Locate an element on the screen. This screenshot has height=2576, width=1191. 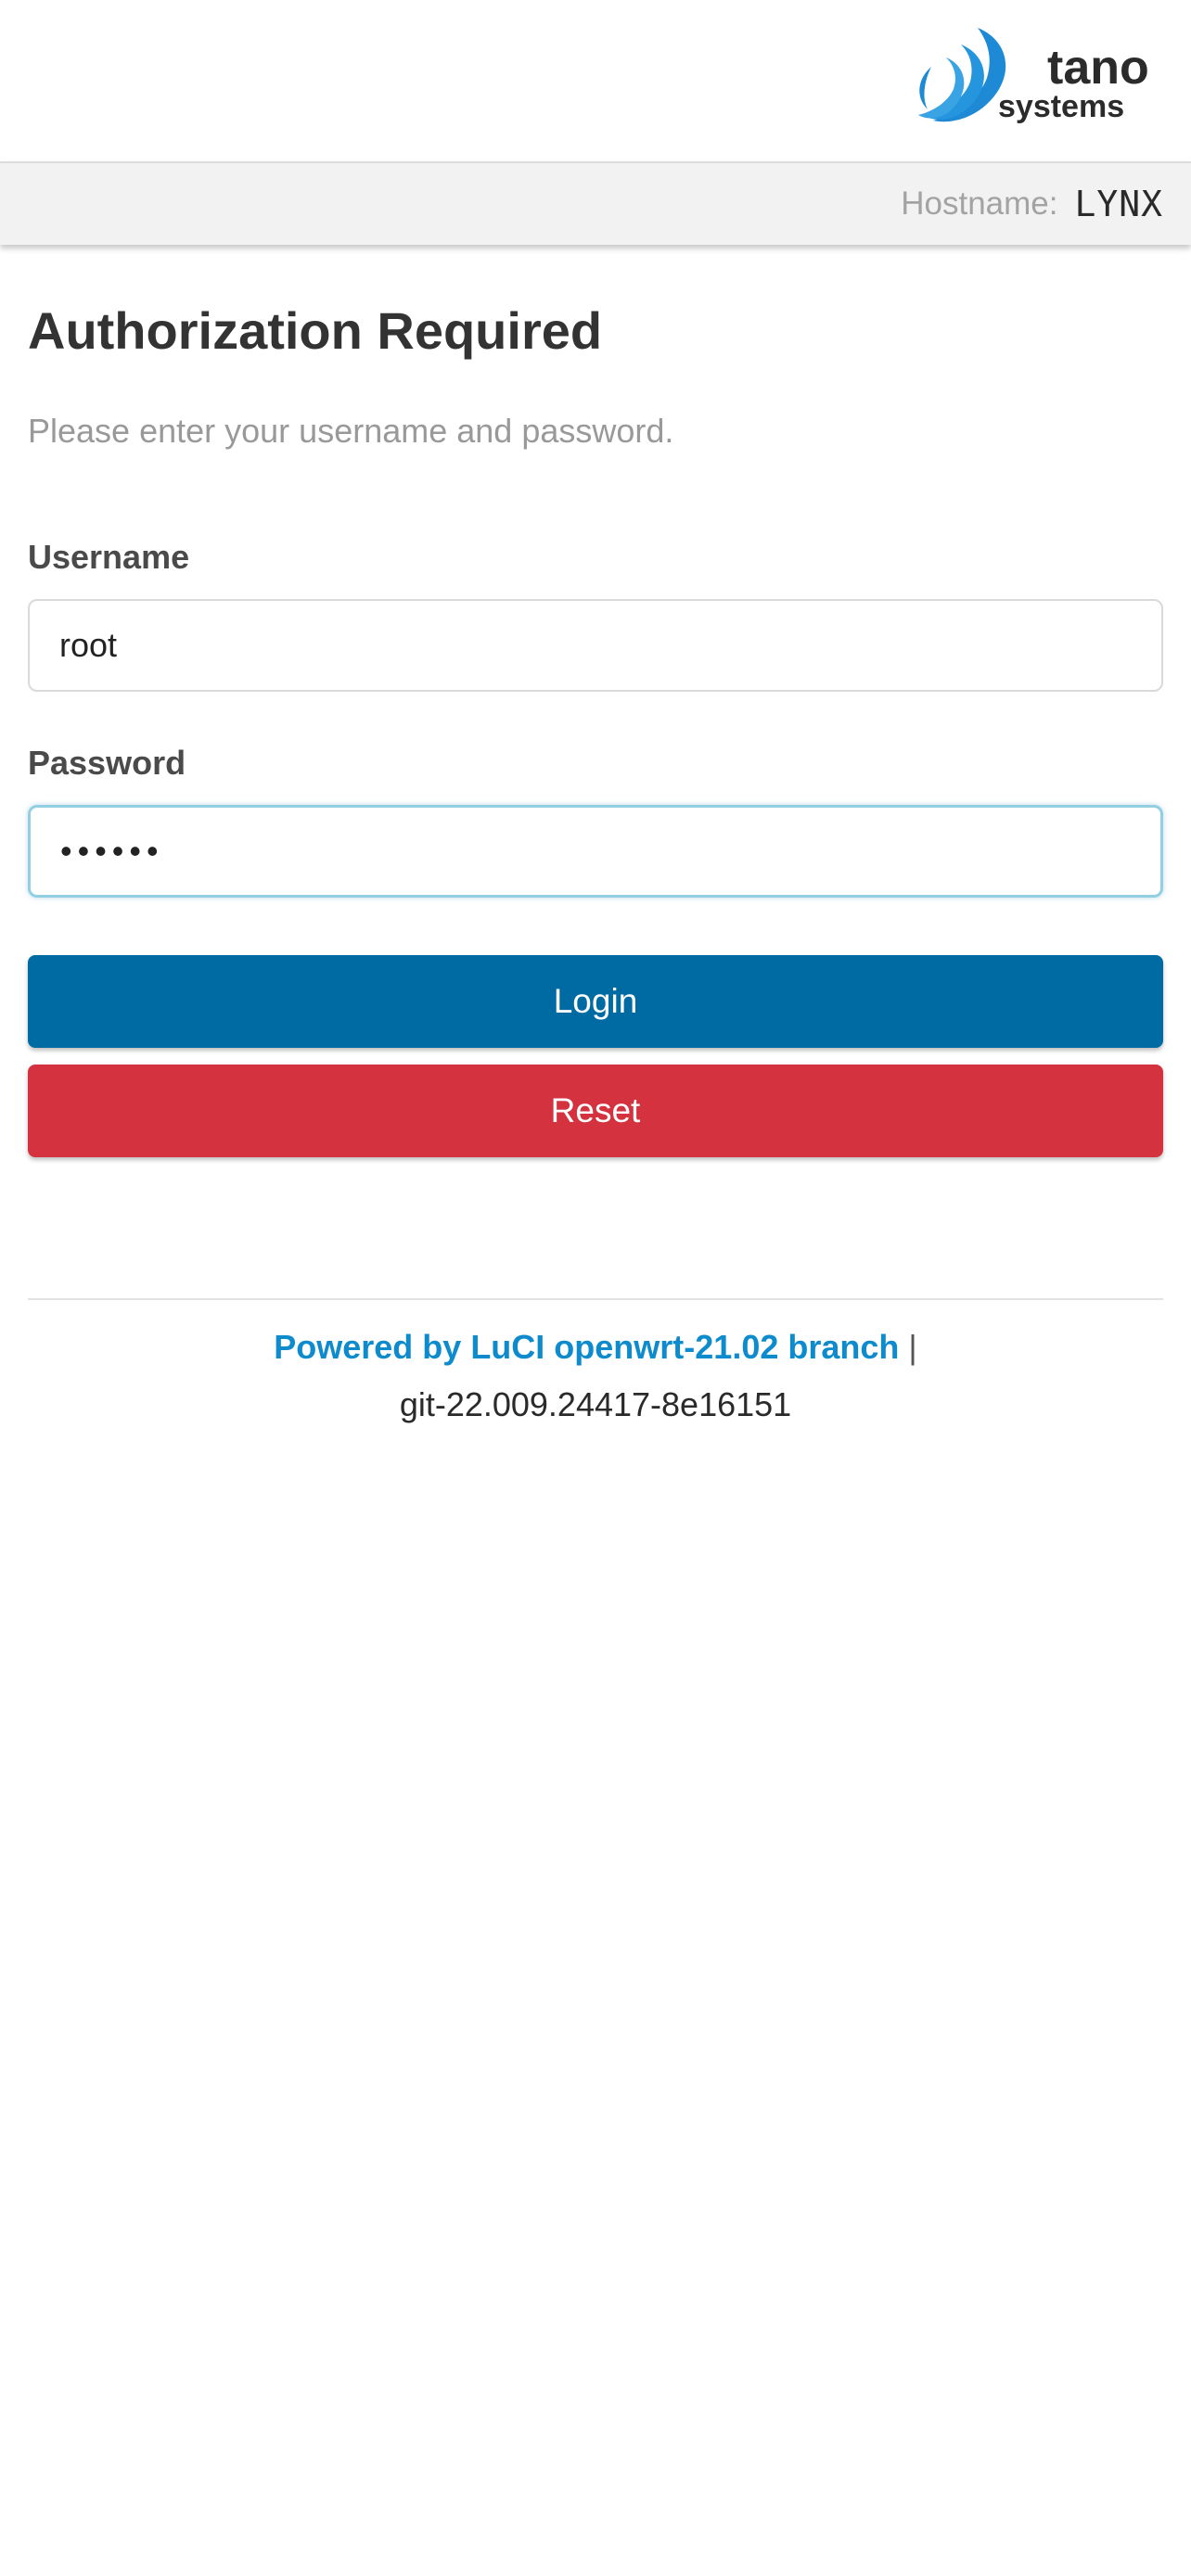
page-subtitle: Please enter your username and password. is located at coordinates (351, 431).